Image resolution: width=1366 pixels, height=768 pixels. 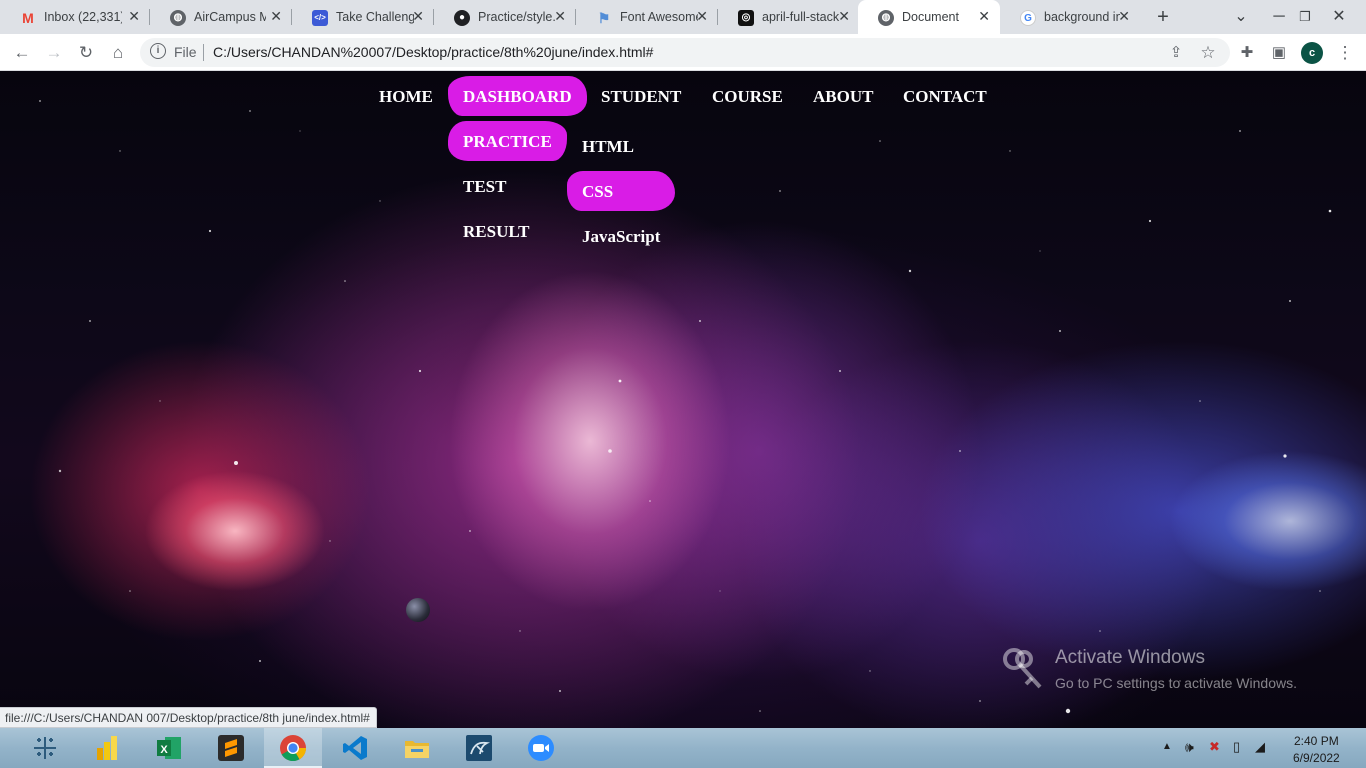 What do you see at coordinates (1214, 753) in the screenshot?
I see `network-error-icon: ✖` at bounding box center [1214, 753].